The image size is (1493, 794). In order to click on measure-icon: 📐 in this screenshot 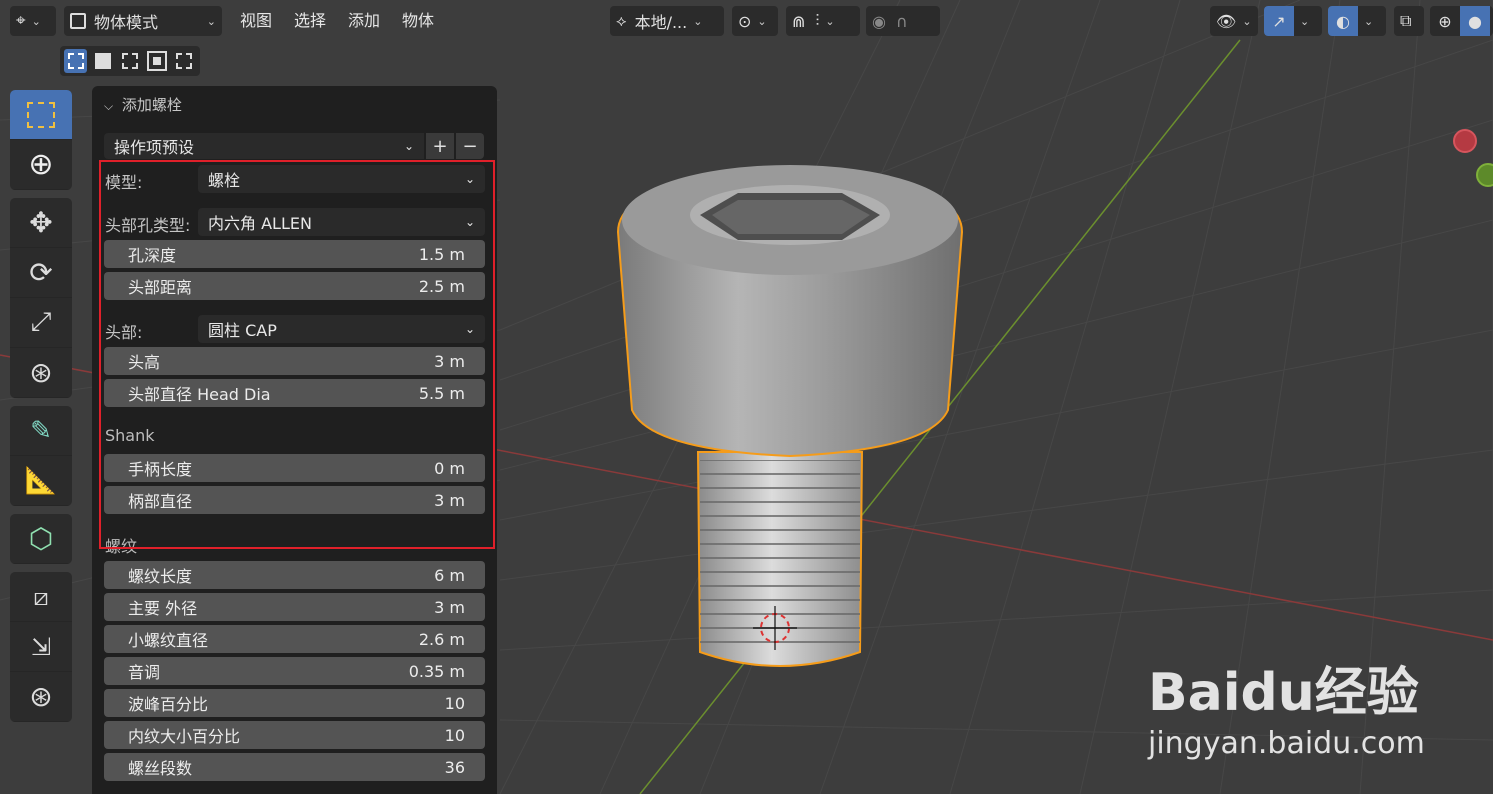, I will do `click(41, 480)`.